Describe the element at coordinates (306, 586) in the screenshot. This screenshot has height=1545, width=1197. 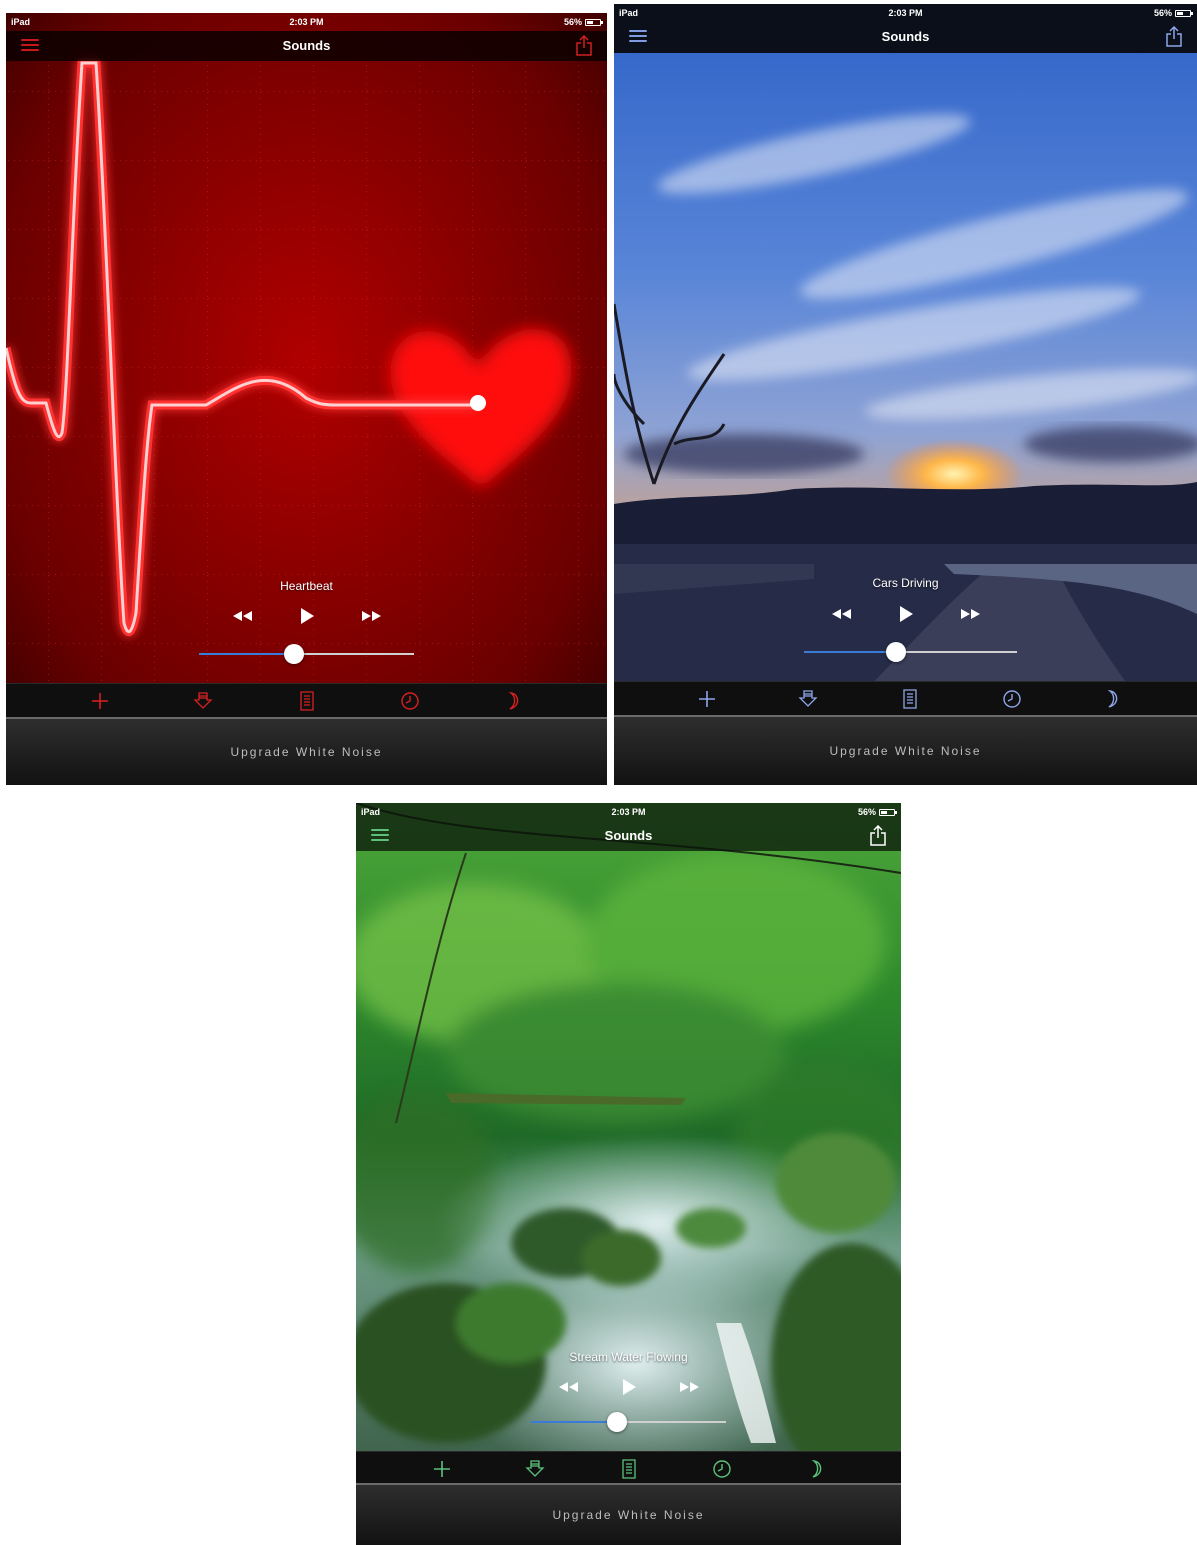
I see `track-name: Heartbeat` at that location.